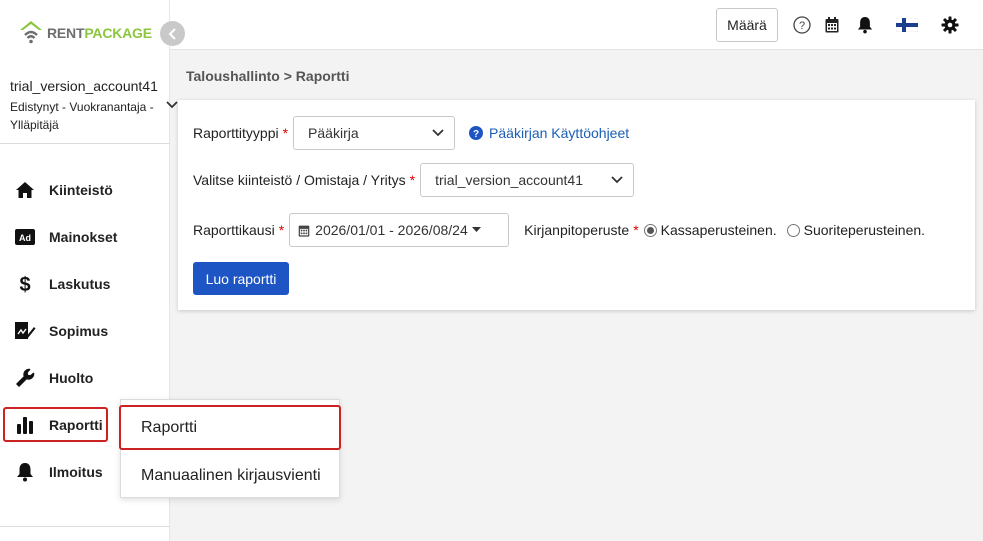 Image resolution: width=983 pixels, height=541 pixels. I want to click on bell-icon, so click(25, 472).